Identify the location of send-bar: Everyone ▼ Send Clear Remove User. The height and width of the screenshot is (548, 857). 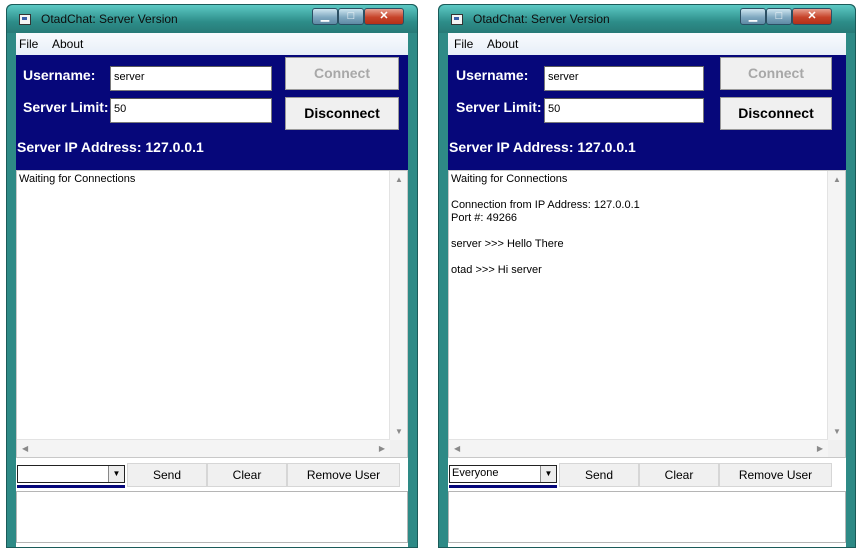
(647, 474).